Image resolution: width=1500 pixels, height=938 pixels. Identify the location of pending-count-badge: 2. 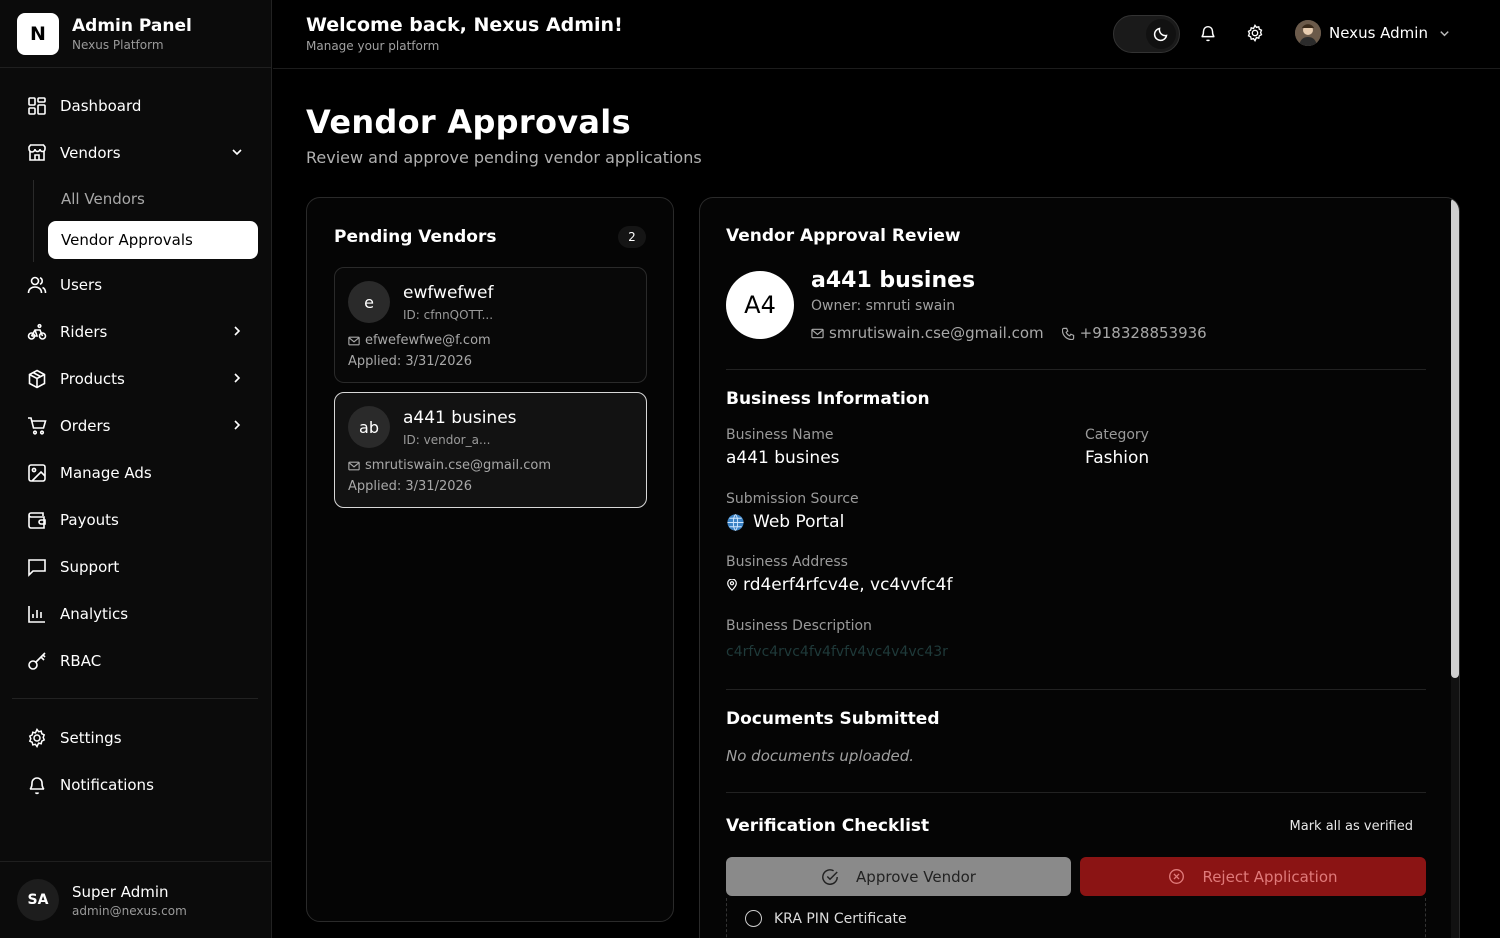
(632, 237).